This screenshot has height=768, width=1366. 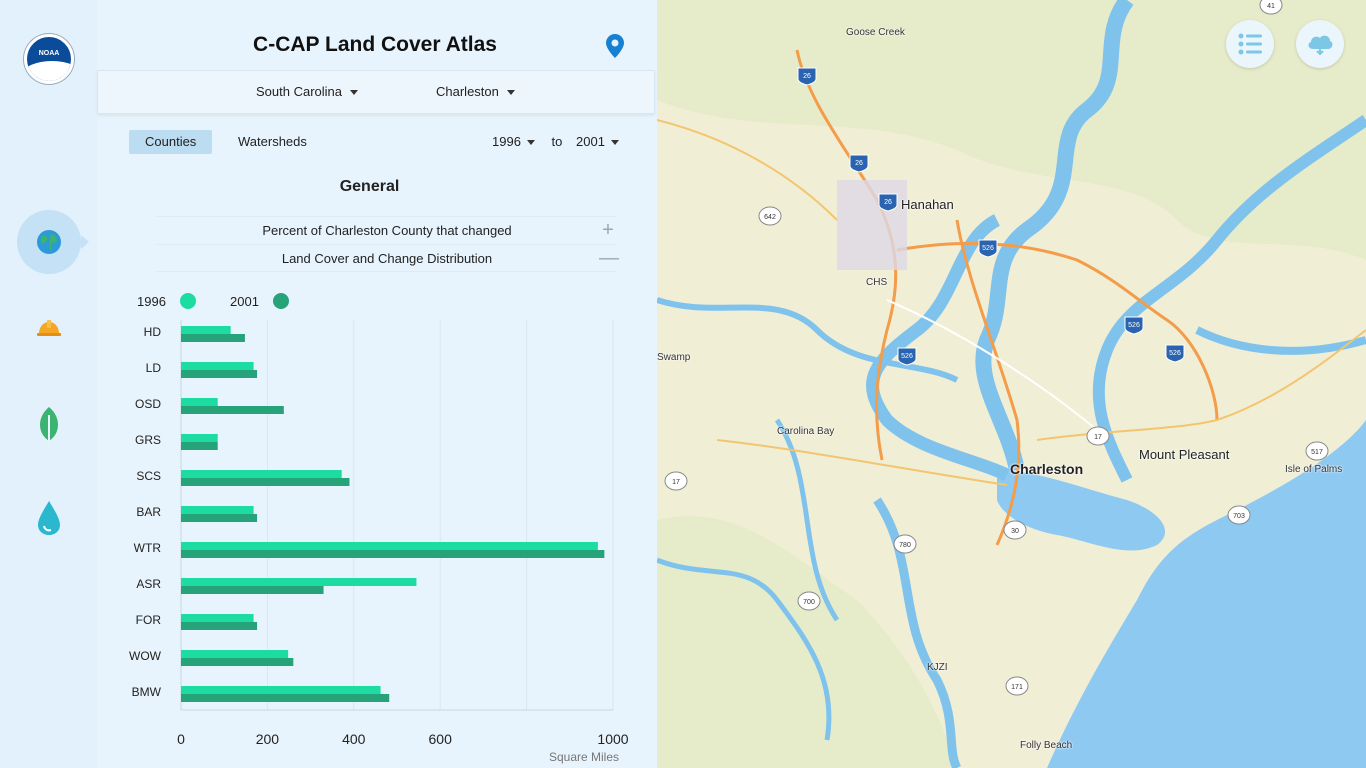 I want to click on bar-1996-ASR, so click(x=299, y=582).